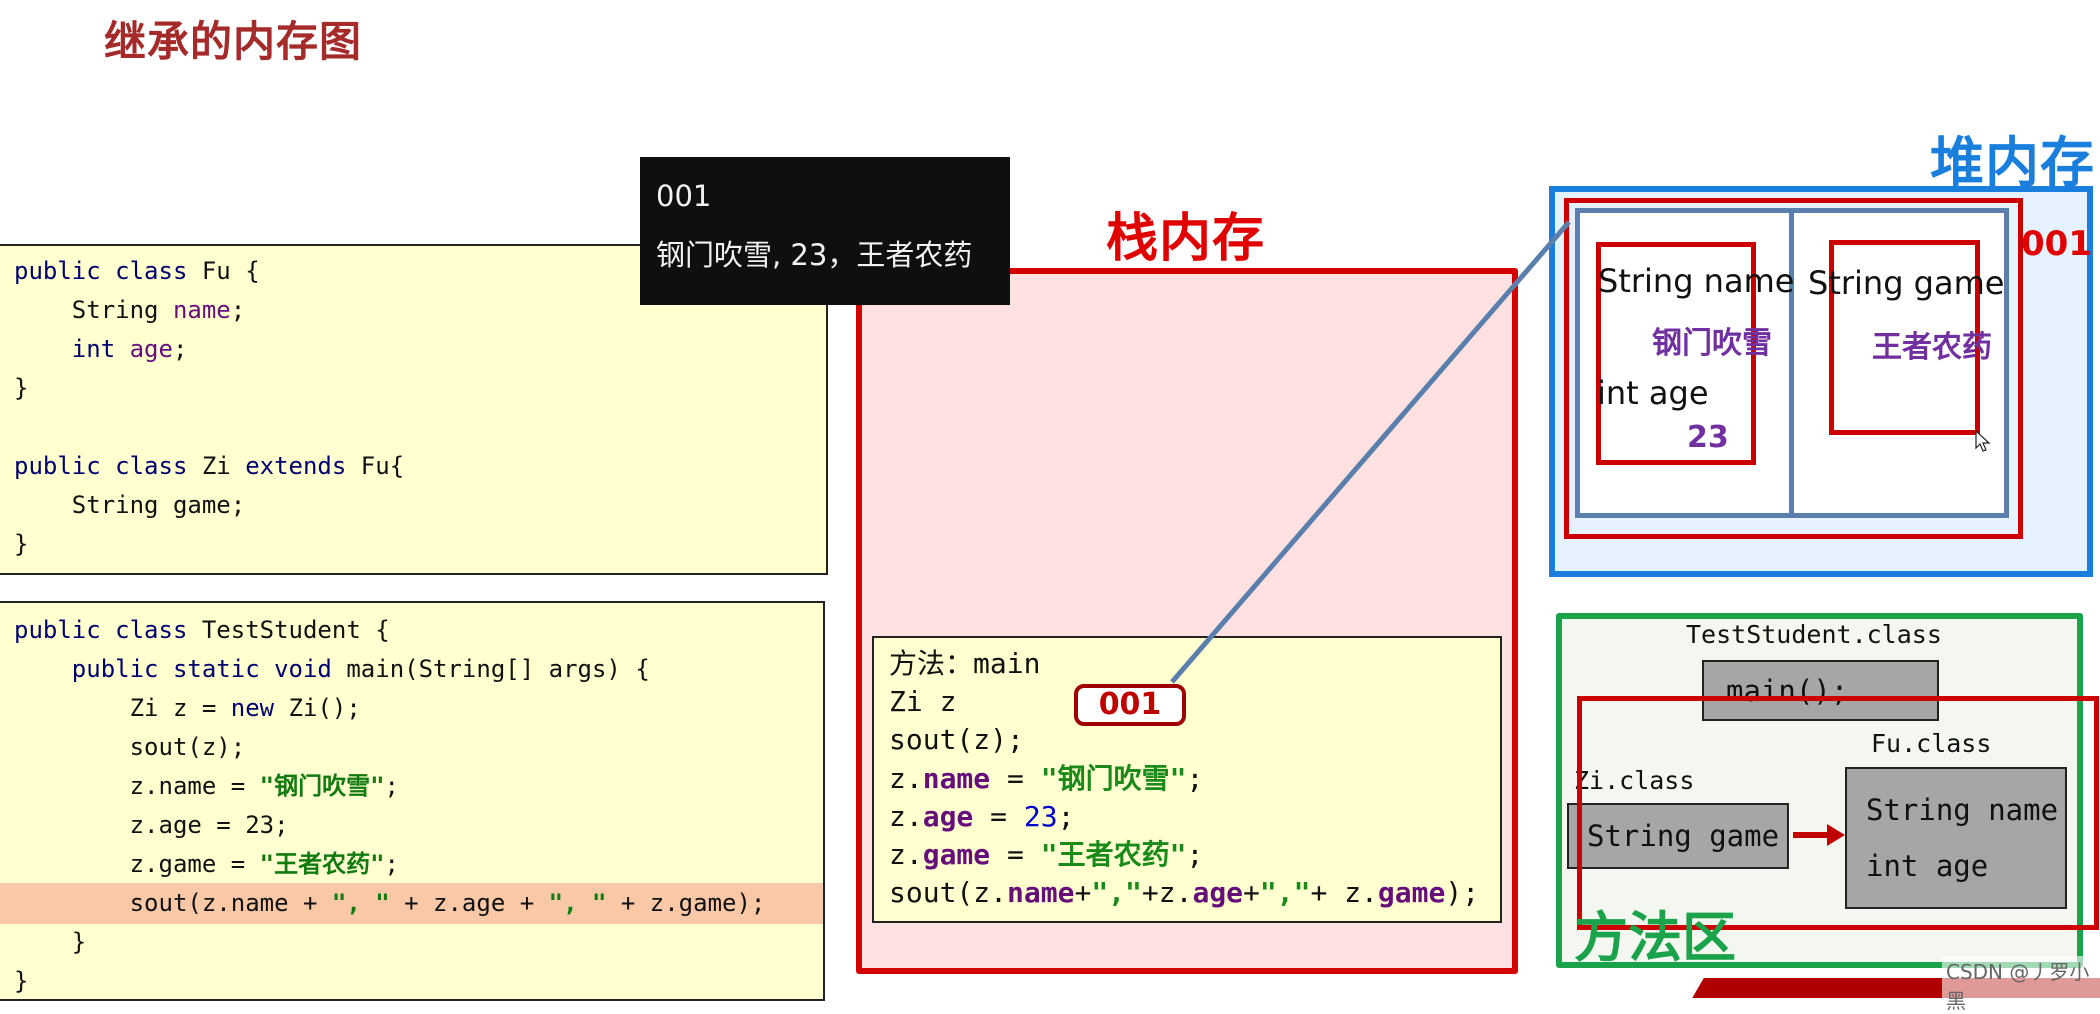 This screenshot has width=2100, height=1014. Describe the element at coordinates (137, 864) in the screenshot. I see `code-text: z.game =` at that location.